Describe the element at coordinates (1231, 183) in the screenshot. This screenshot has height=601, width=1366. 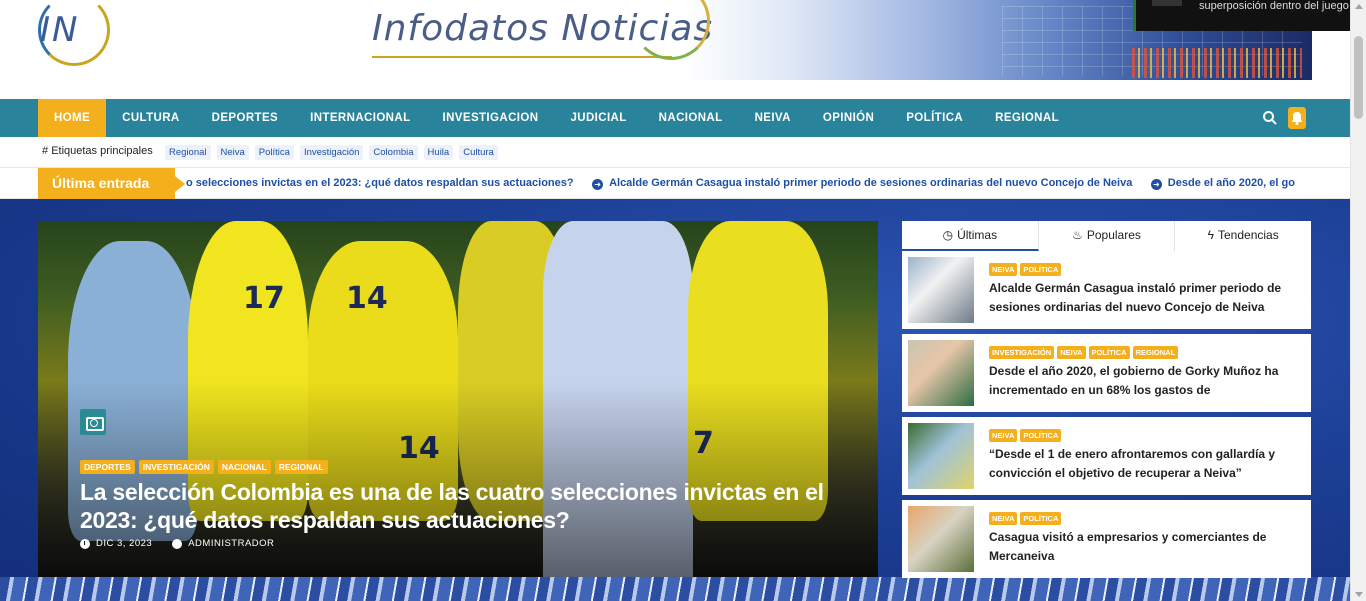
I see `ticker-item-text: Desde el año 2020, el go` at that location.